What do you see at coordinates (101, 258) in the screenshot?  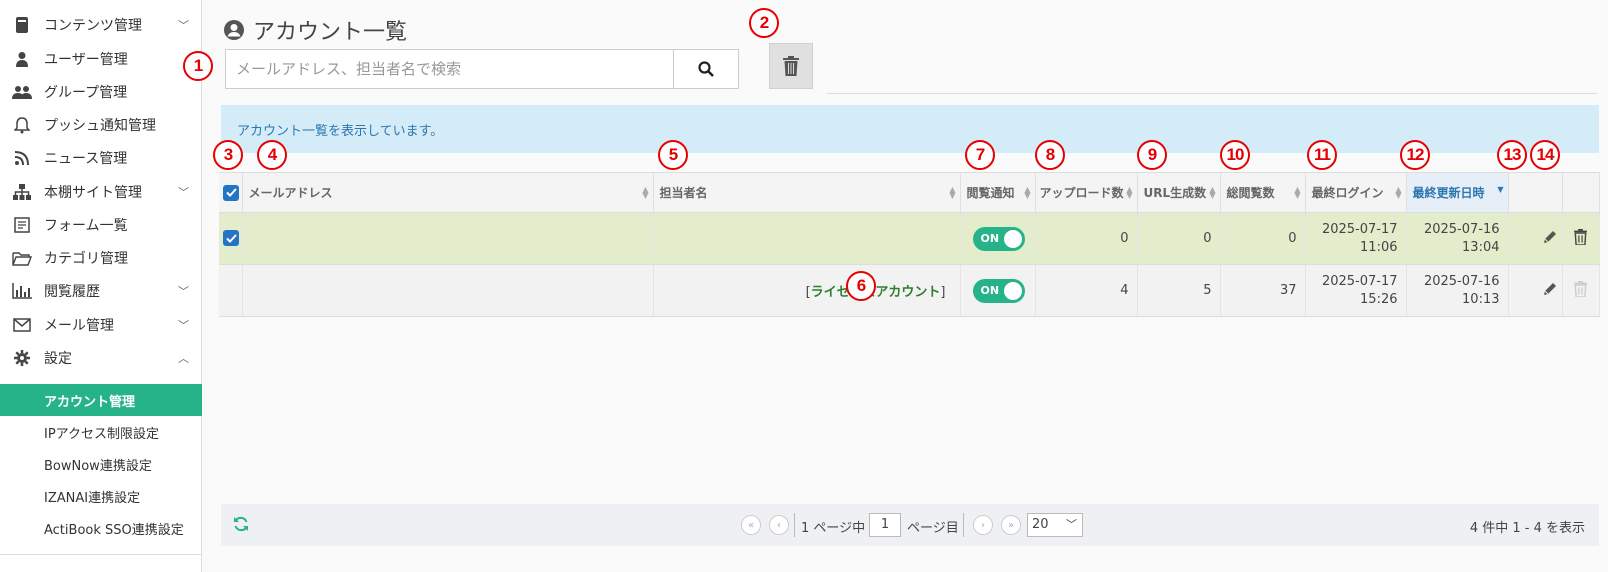 I see `sidebar-item-category: カテゴリ管理` at bounding box center [101, 258].